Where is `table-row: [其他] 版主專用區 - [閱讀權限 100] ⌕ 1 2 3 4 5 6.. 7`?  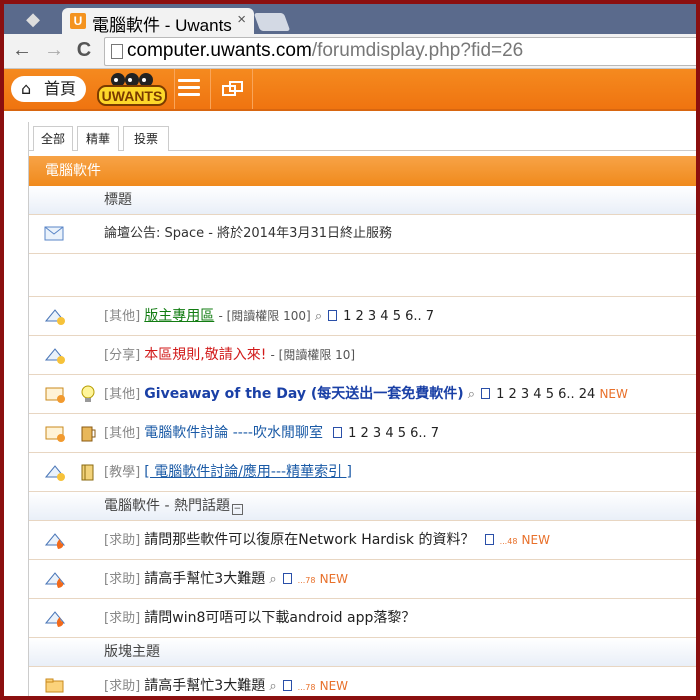
table-row: [其他] 版主專用區 - [閱讀權限 100] ⌕ 1 2 3 4 5 6.. 7 is located at coordinates (362, 316).